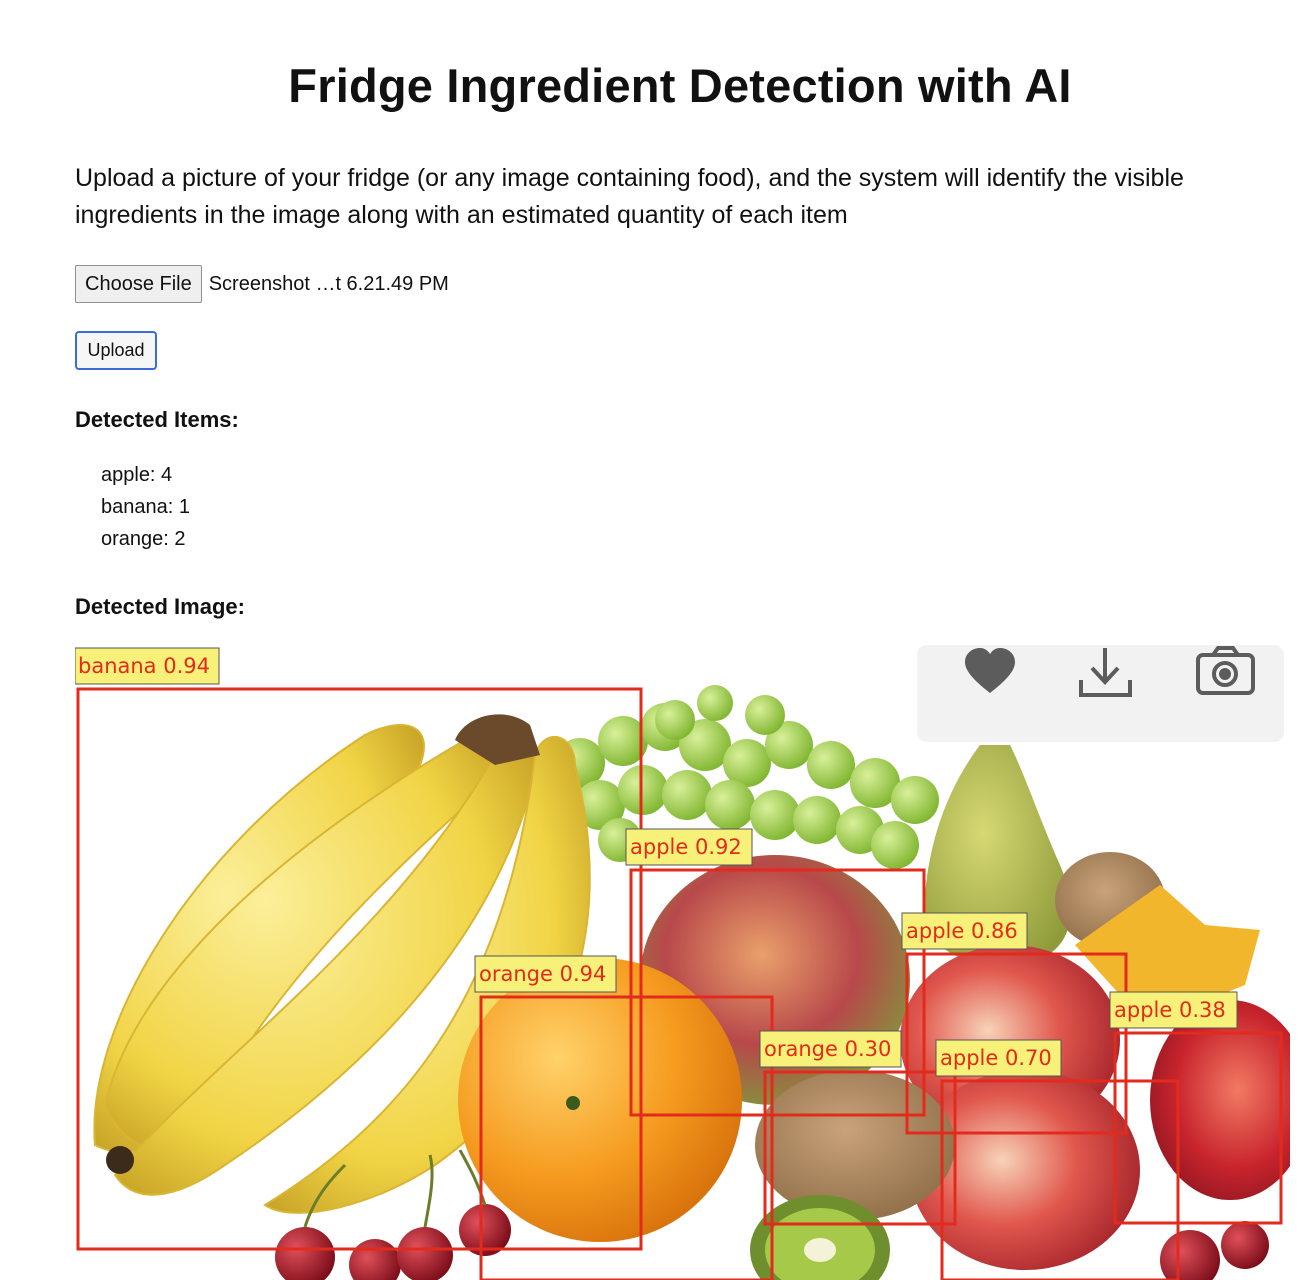  What do you see at coordinates (600, 1100) in the screenshot?
I see `orange` at bounding box center [600, 1100].